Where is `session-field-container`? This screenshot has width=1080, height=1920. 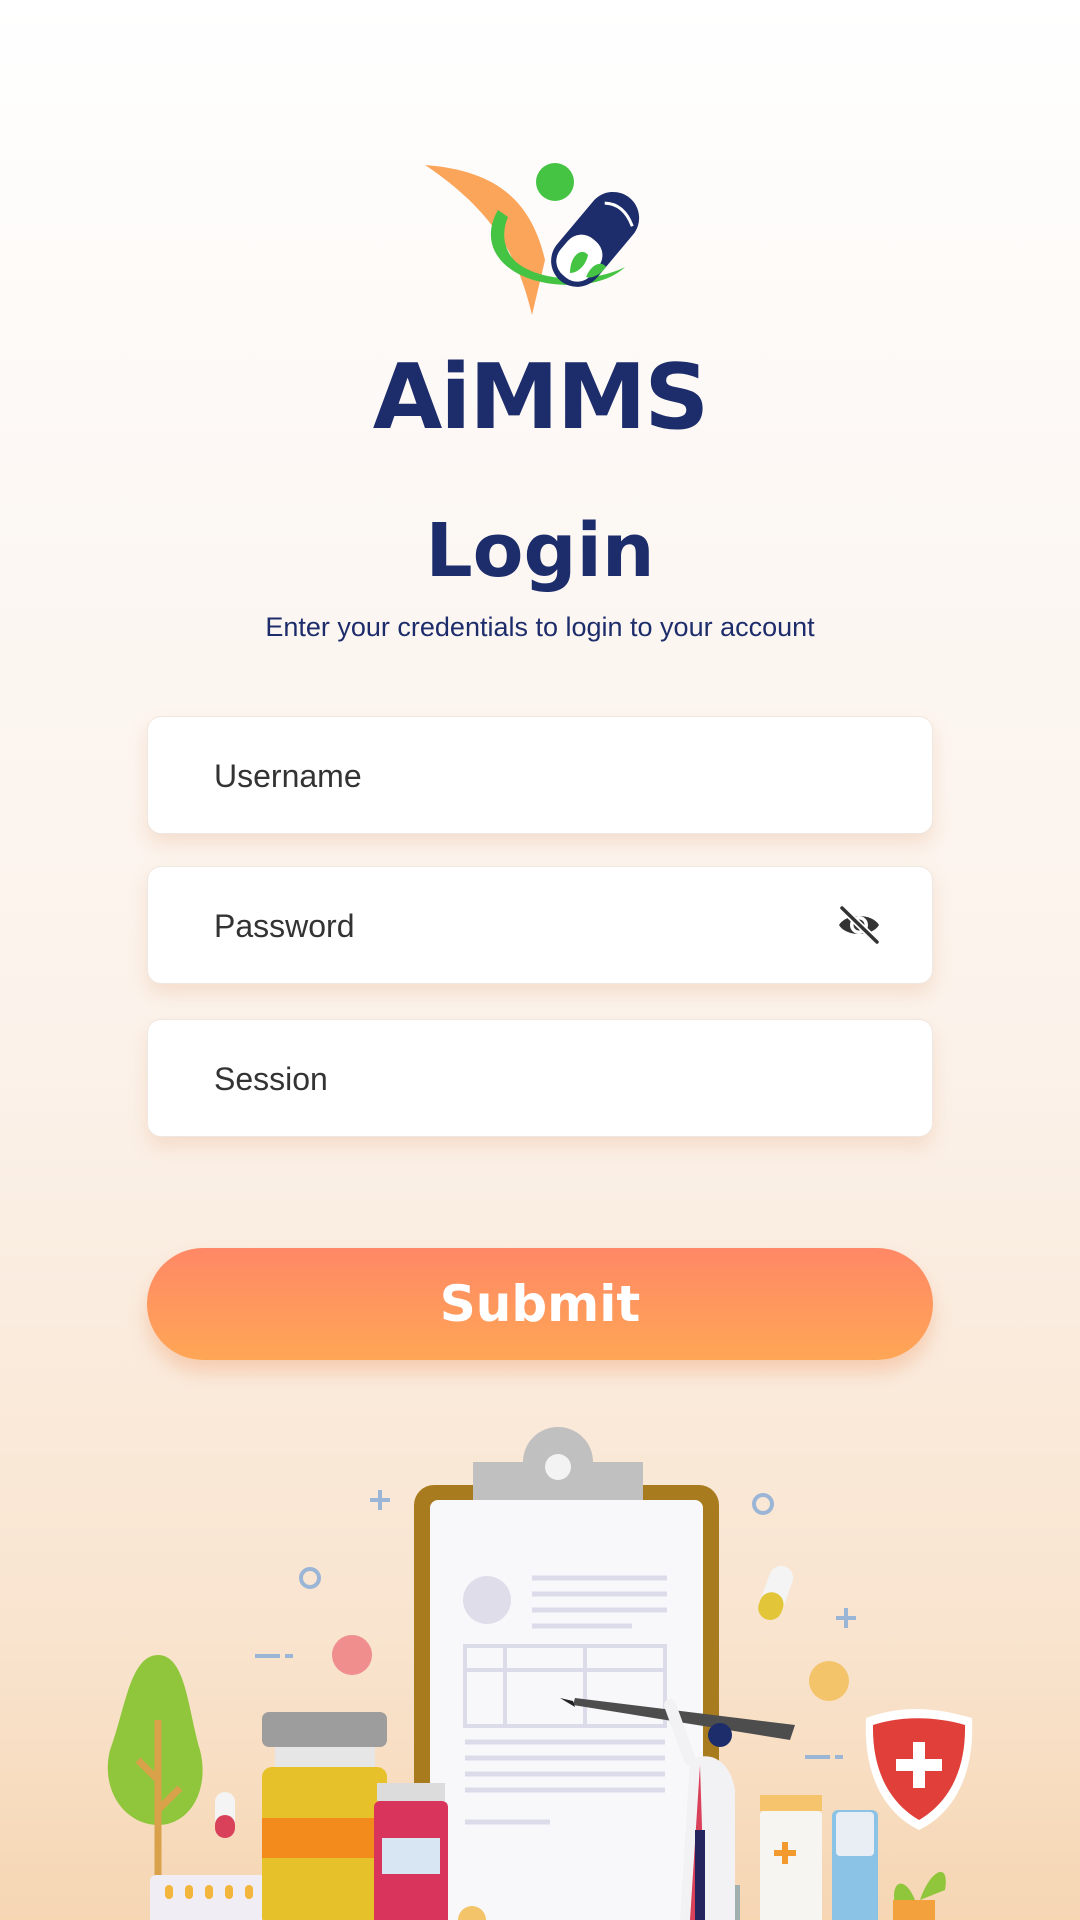 session-field-container is located at coordinates (540, 1078).